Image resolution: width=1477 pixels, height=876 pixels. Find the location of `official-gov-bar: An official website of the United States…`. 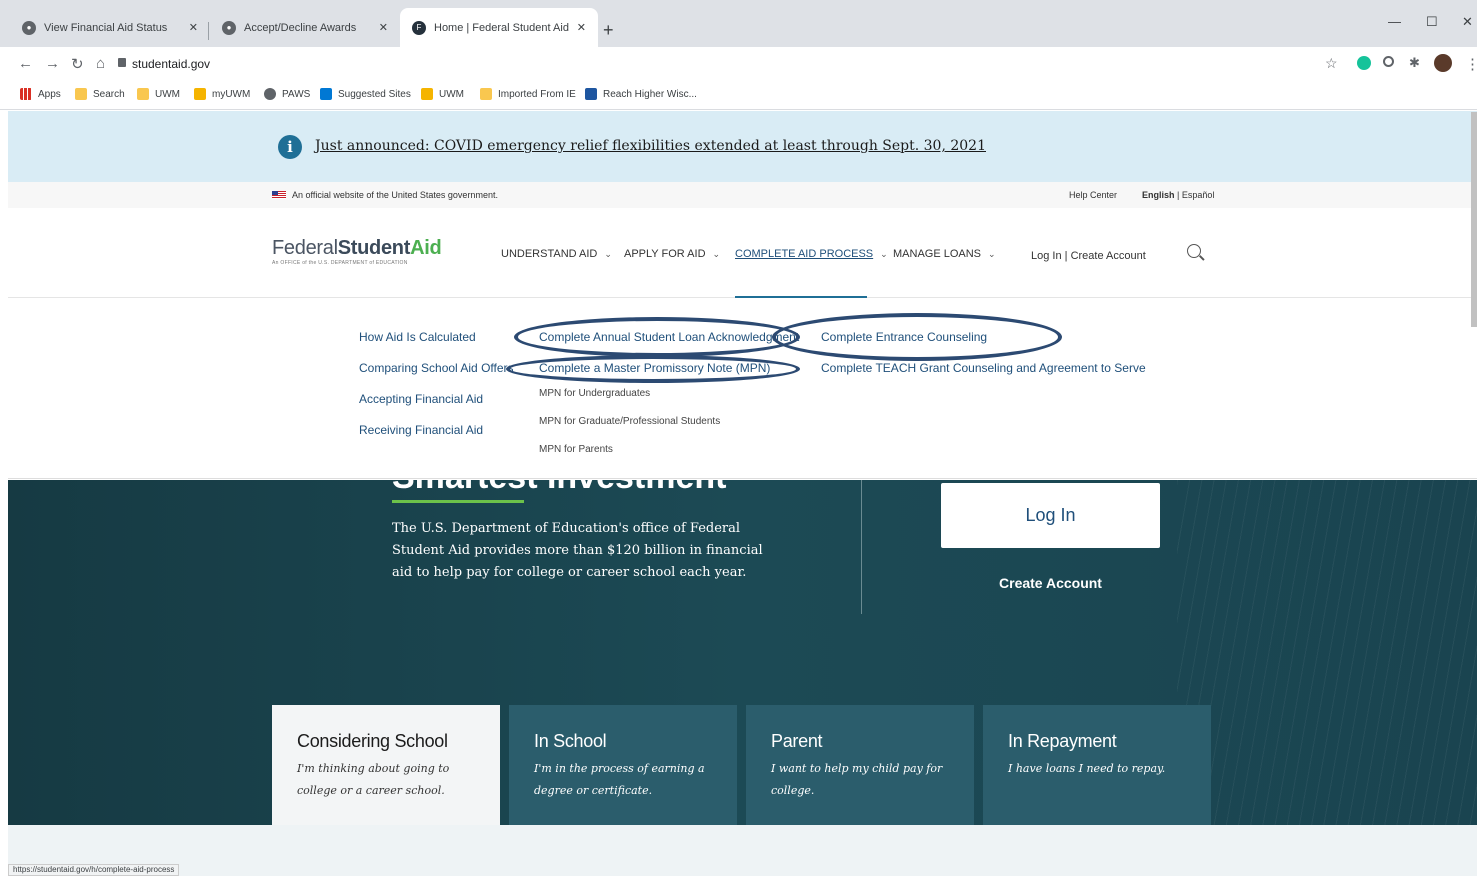

official-gov-bar: An official website of the United States… is located at coordinates (742, 195).